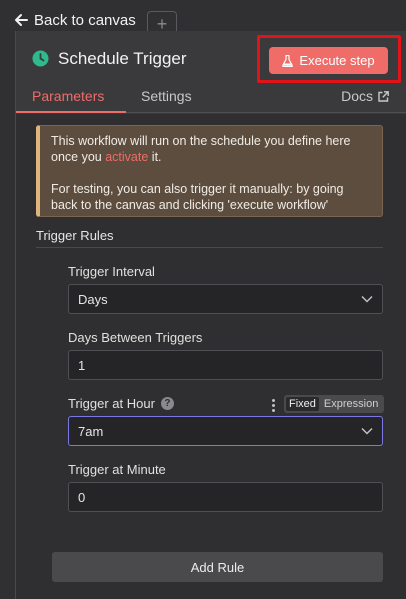  What do you see at coordinates (225, 497) in the screenshot?
I see `trigger-minute-input: 0` at bounding box center [225, 497].